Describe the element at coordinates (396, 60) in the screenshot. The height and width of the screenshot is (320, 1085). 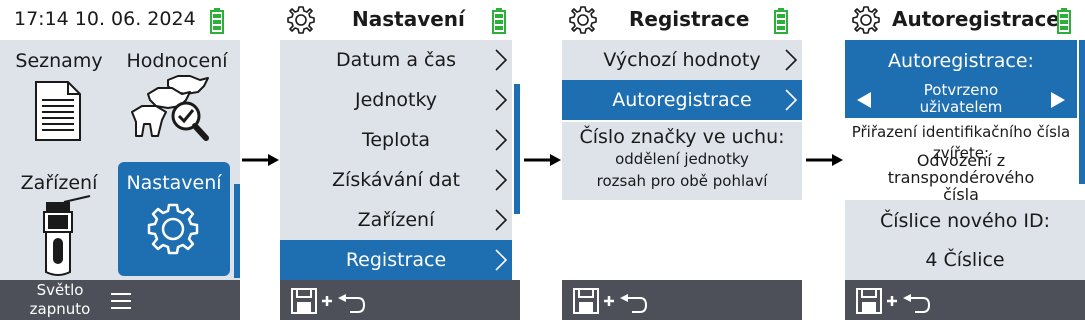
I see `menu-item-date-time: Datum a čas` at that location.